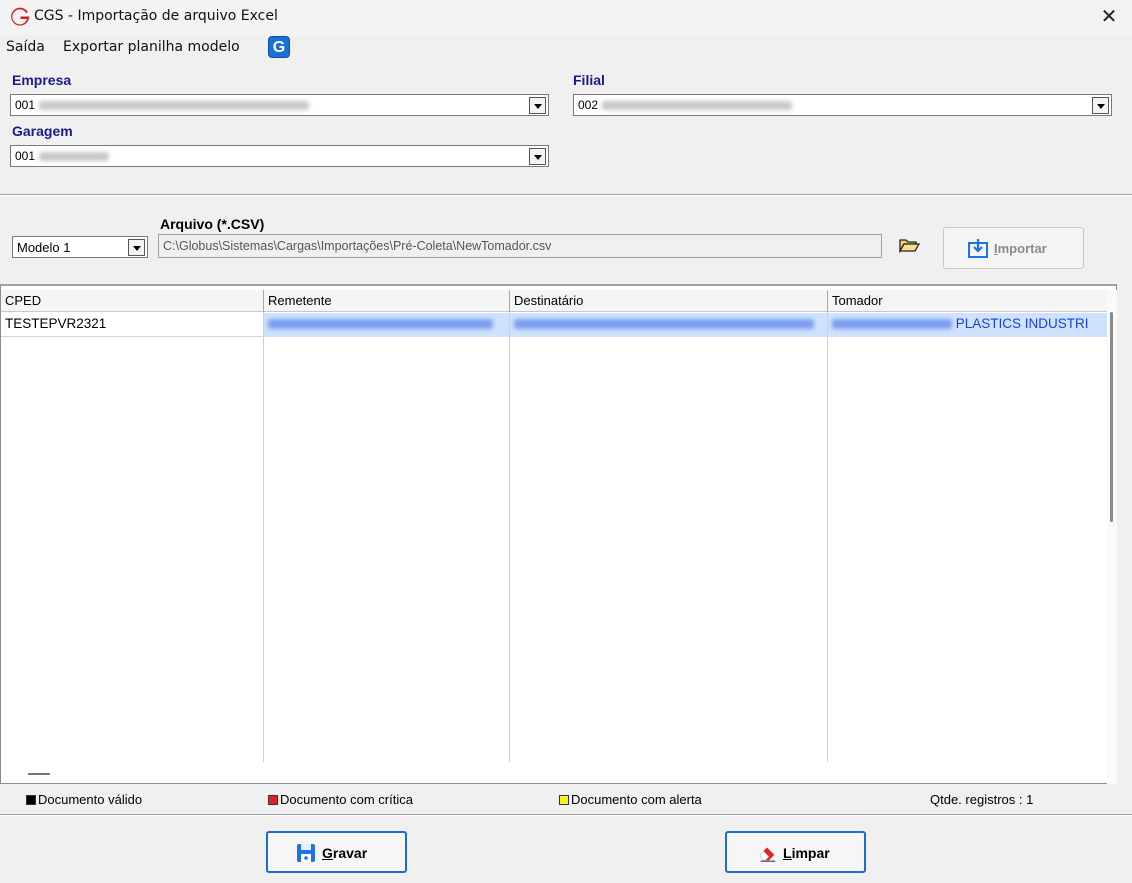 This screenshot has height=883, width=1132. What do you see at coordinates (909, 245) in the screenshot?
I see `folder-open-icon` at bounding box center [909, 245].